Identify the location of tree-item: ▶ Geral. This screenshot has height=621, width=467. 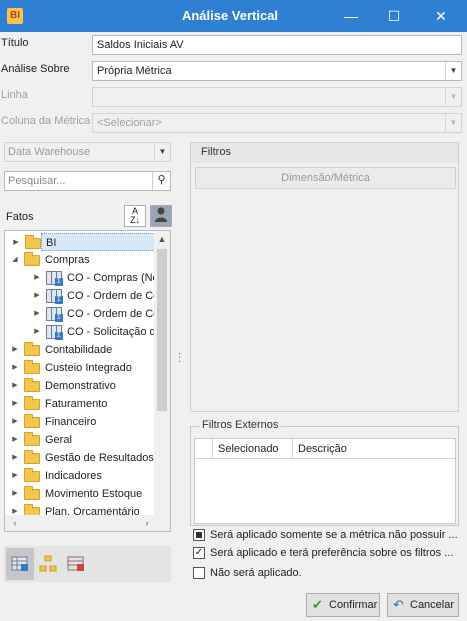
(80, 440).